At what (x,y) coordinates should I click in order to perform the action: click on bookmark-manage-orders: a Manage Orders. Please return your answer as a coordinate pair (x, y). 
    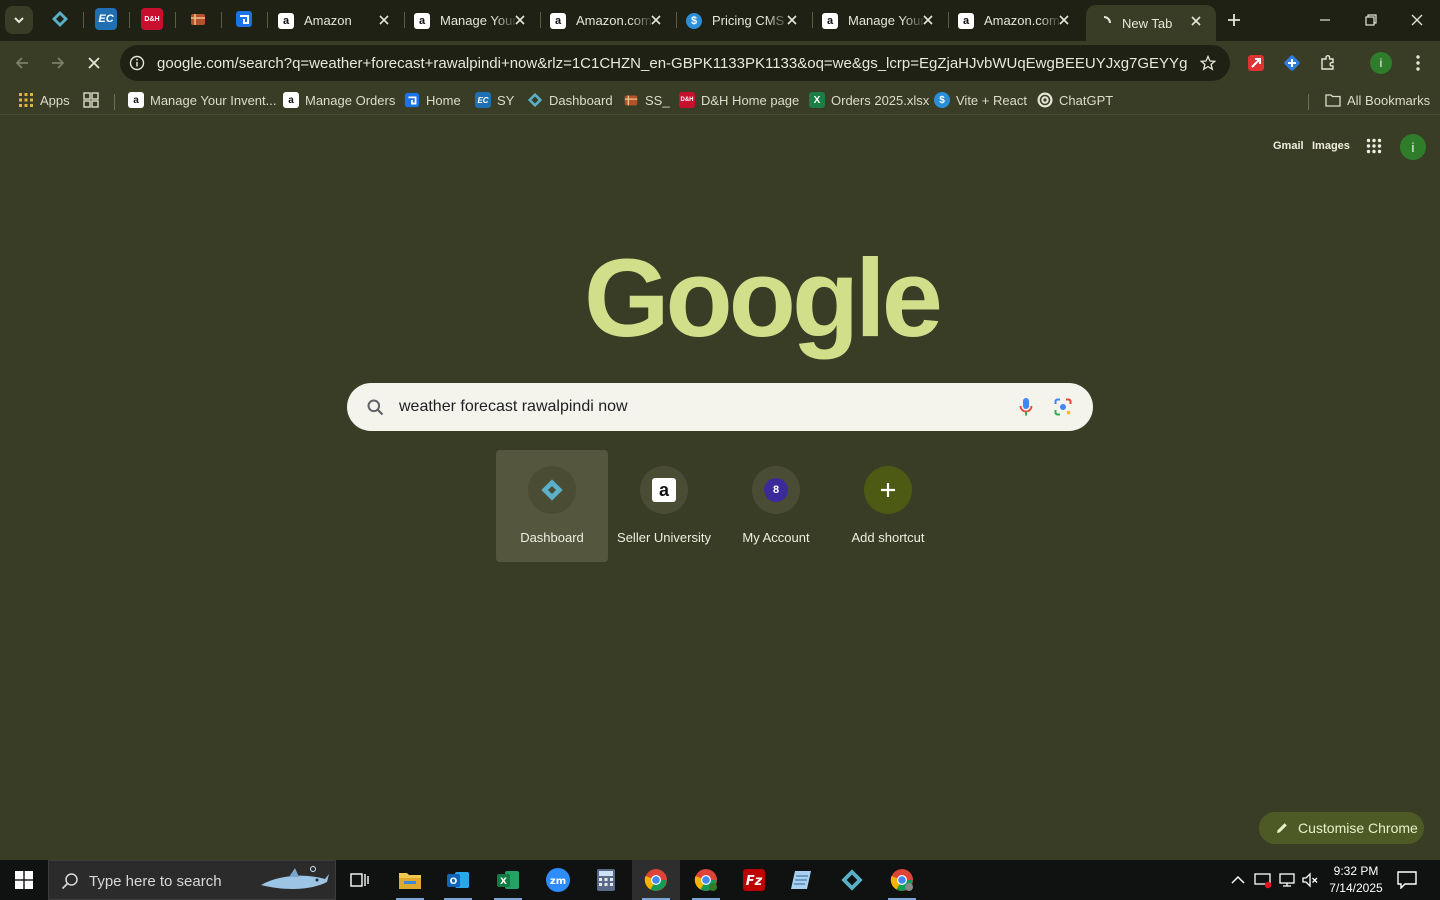
    Looking at the image, I should click on (339, 100).